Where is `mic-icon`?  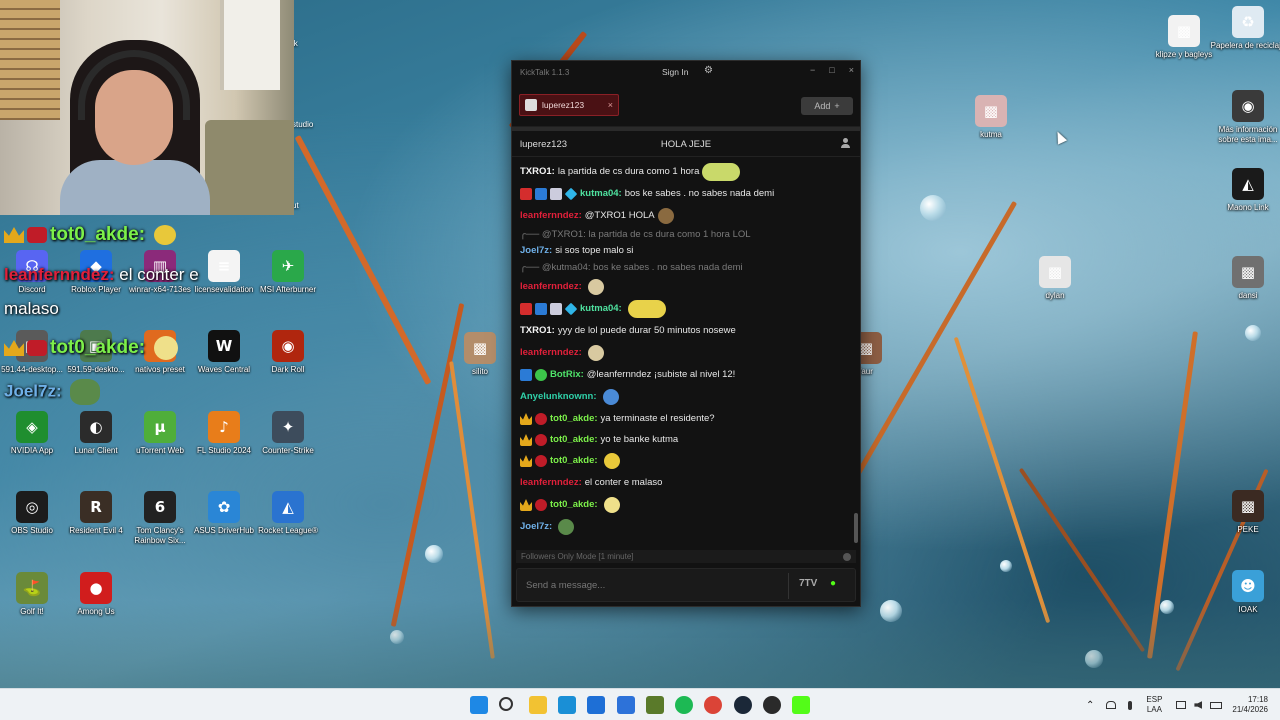 mic-icon is located at coordinates (1130, 705).